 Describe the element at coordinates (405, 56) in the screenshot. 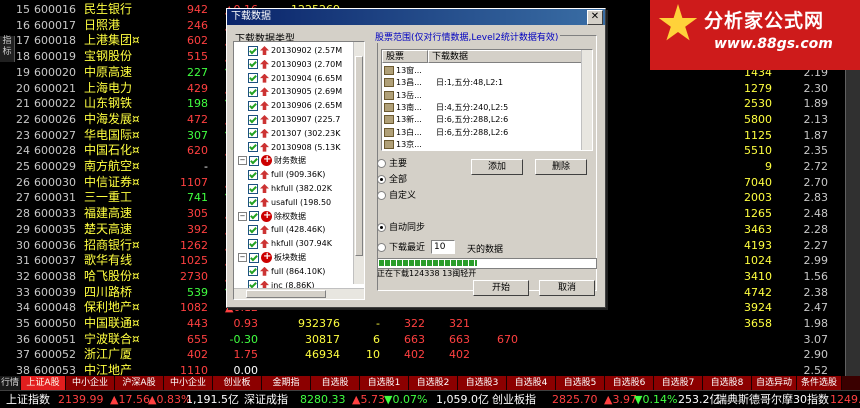

I see `list-header-stock: 股票` at that location.